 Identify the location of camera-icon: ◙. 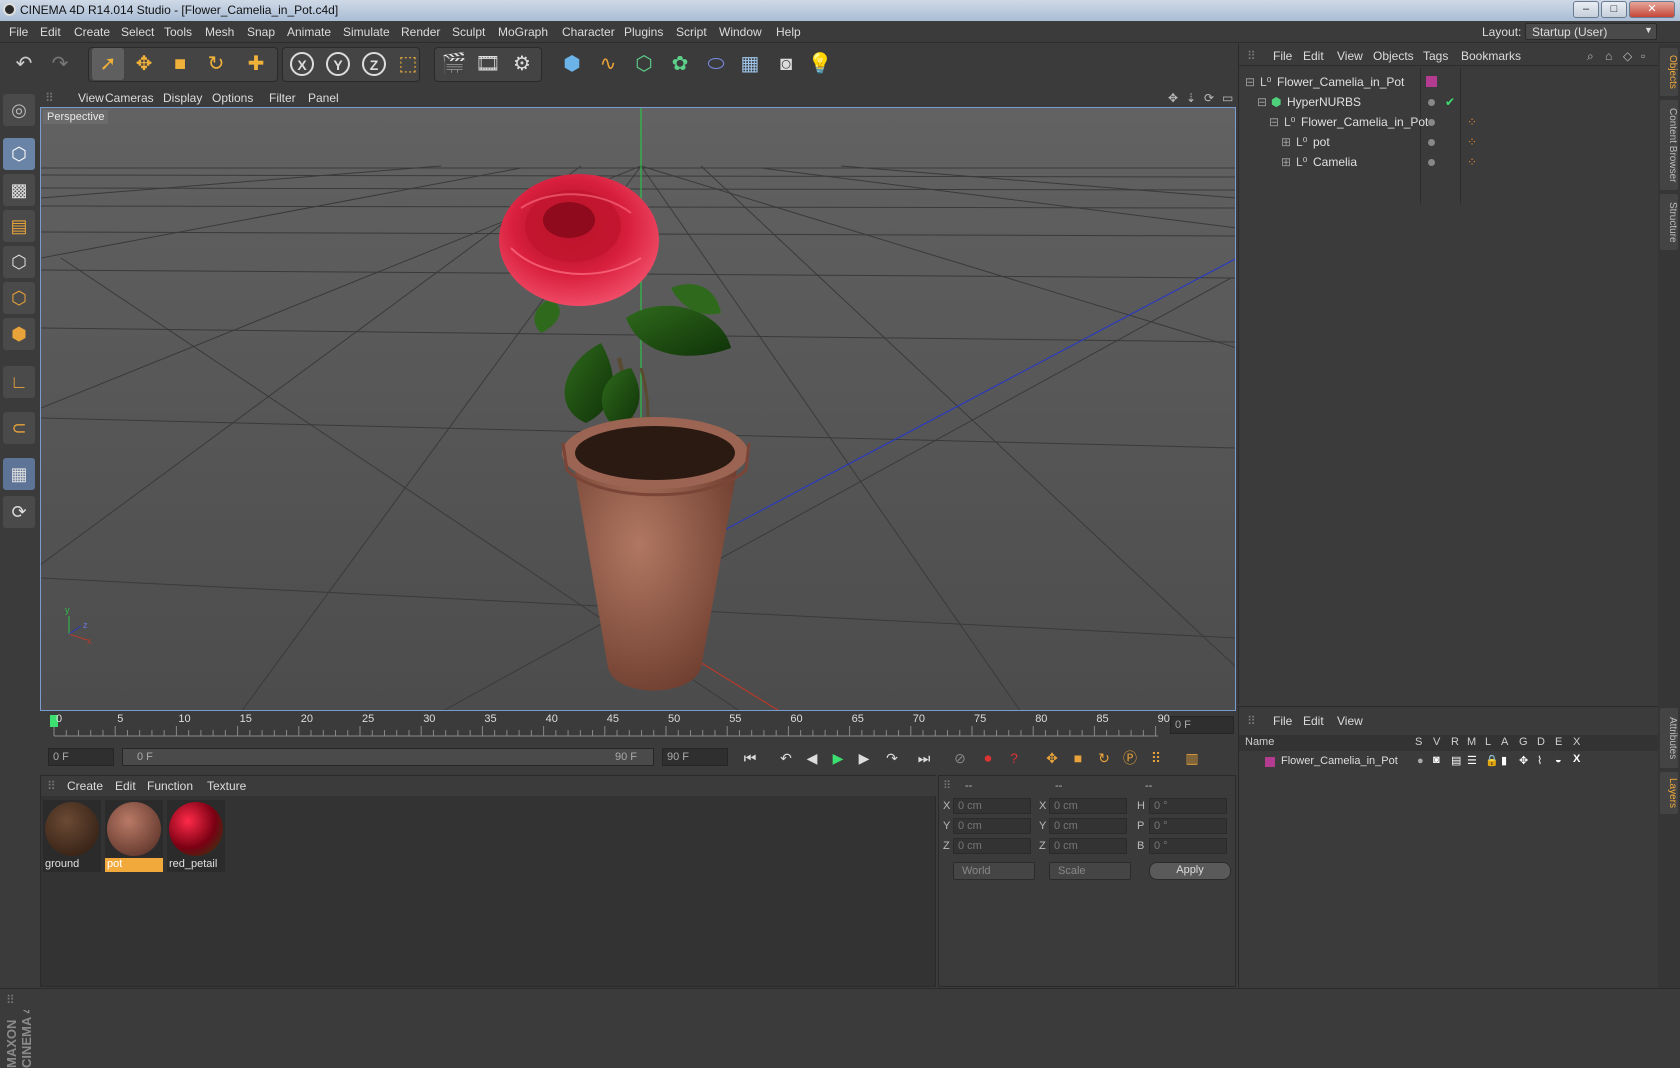
(786, 64).